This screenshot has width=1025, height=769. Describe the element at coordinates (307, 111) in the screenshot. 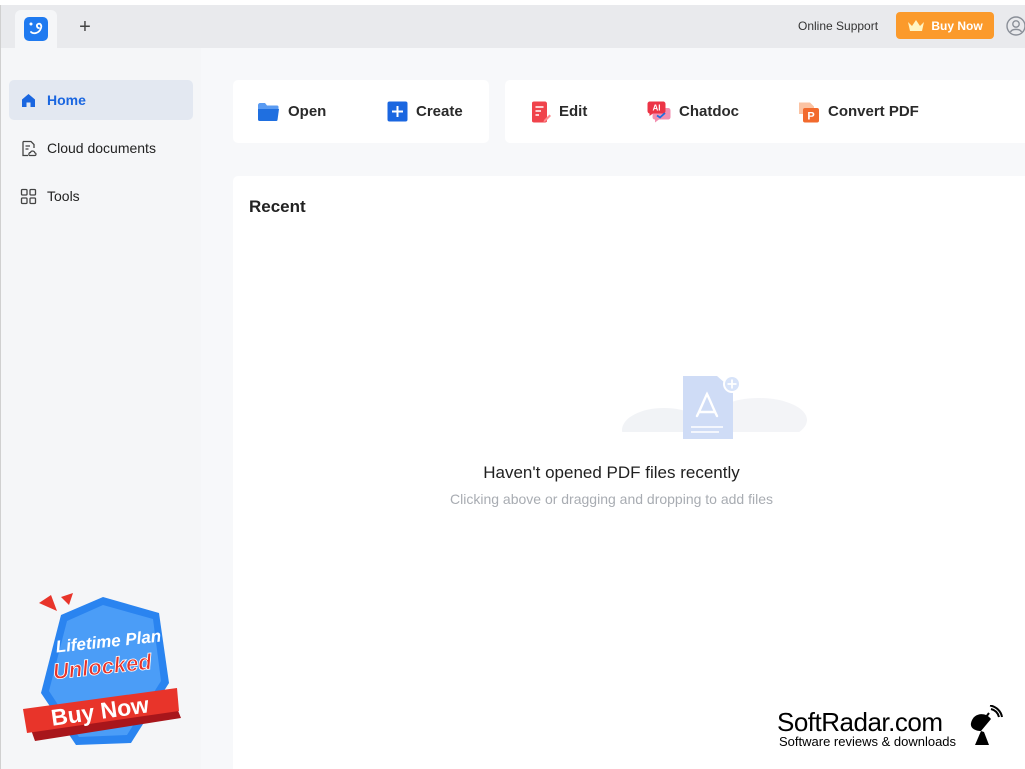

I see `open-label: Open` at that location.